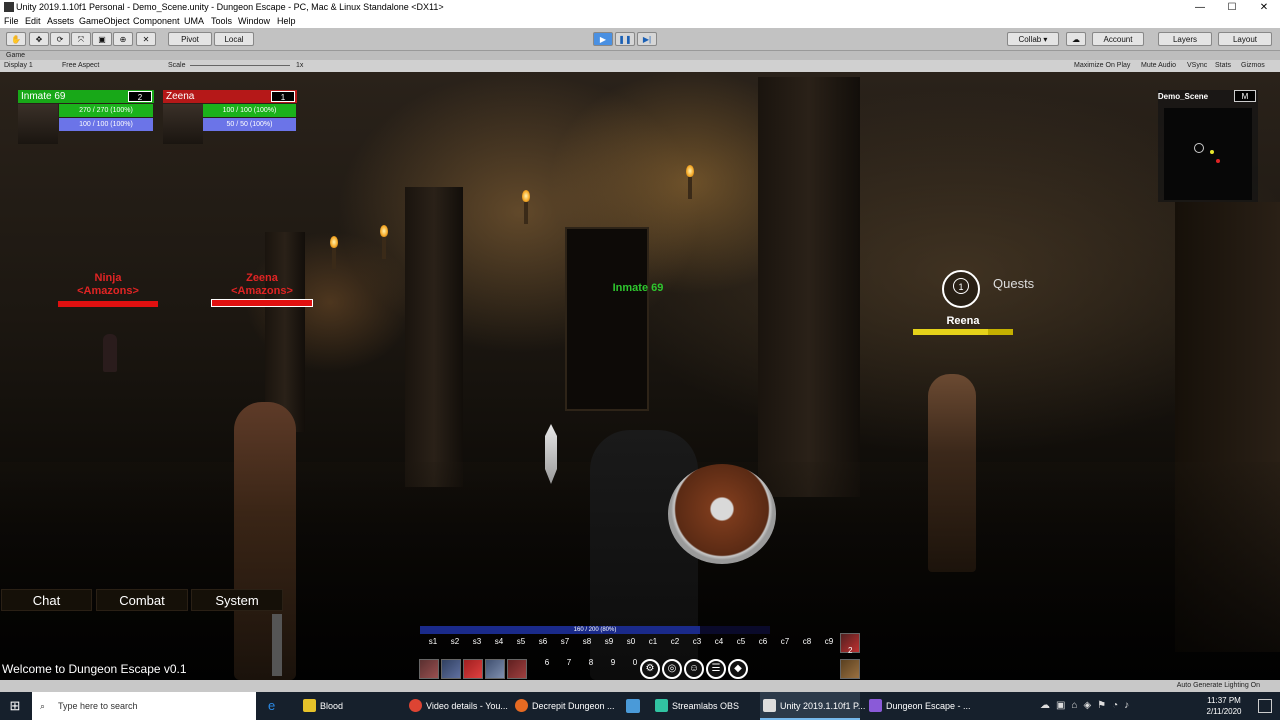  What do you see at coordinates (675, 641) in the screenshot?
I see `action-slot-label: c2` at bounding box center [675, 641].